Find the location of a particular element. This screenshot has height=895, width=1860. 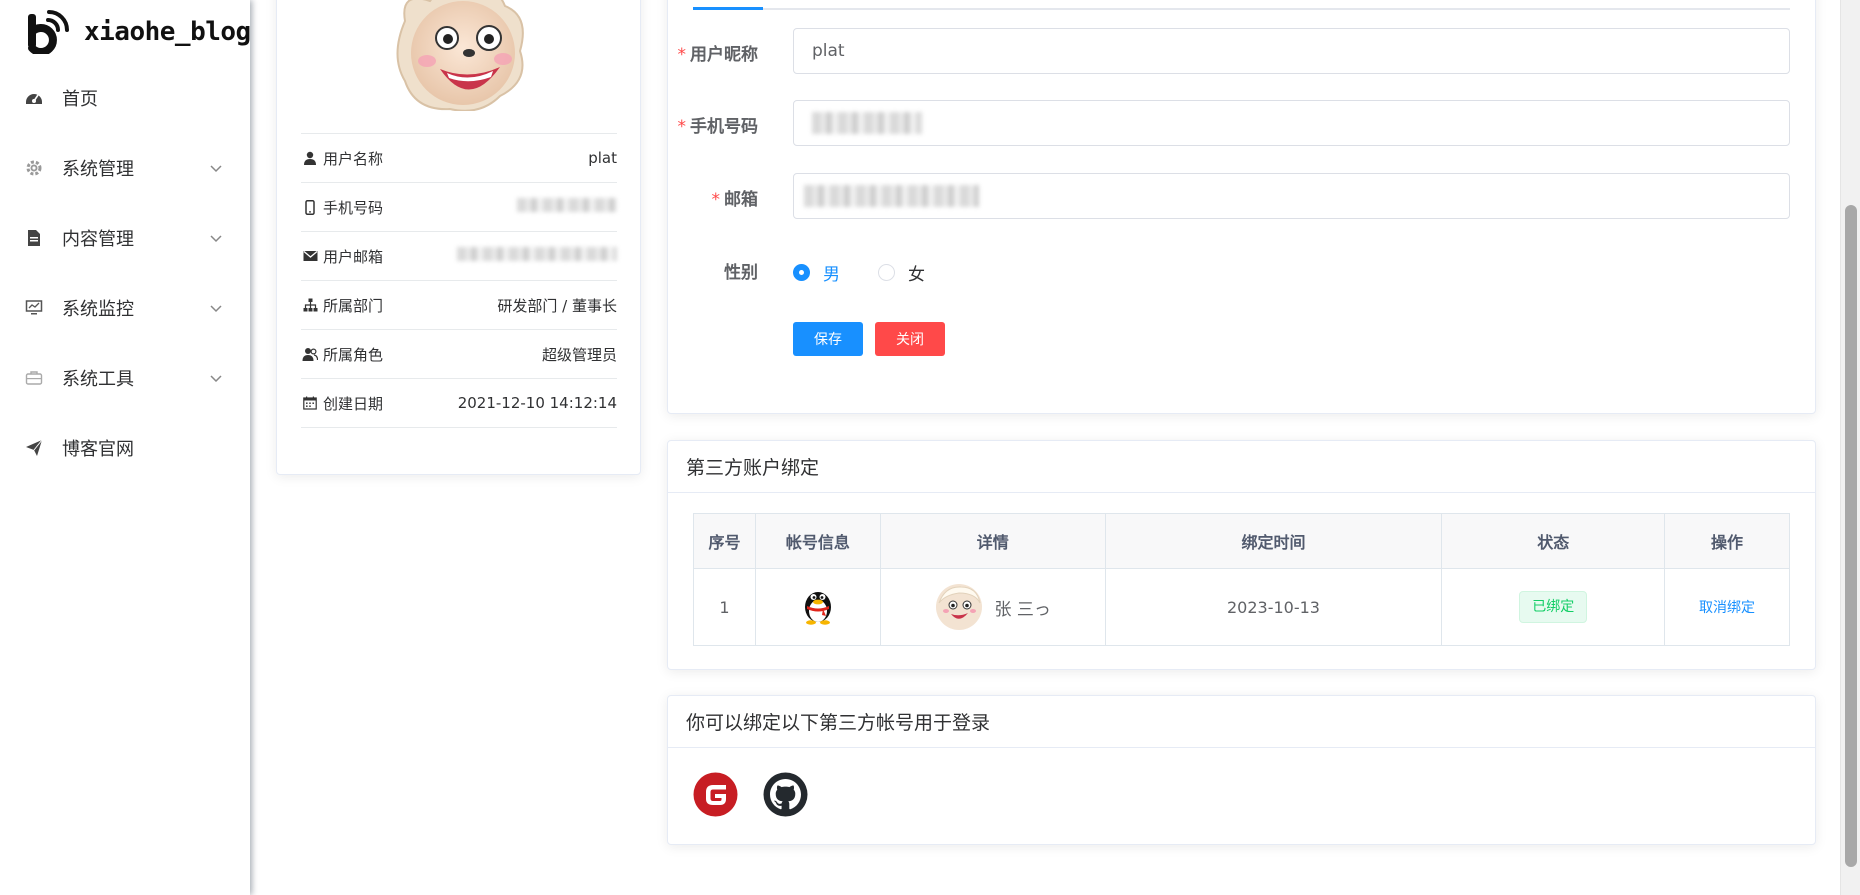

profile-row-email: 用户邮箱 is located at coordinates (459, 256).